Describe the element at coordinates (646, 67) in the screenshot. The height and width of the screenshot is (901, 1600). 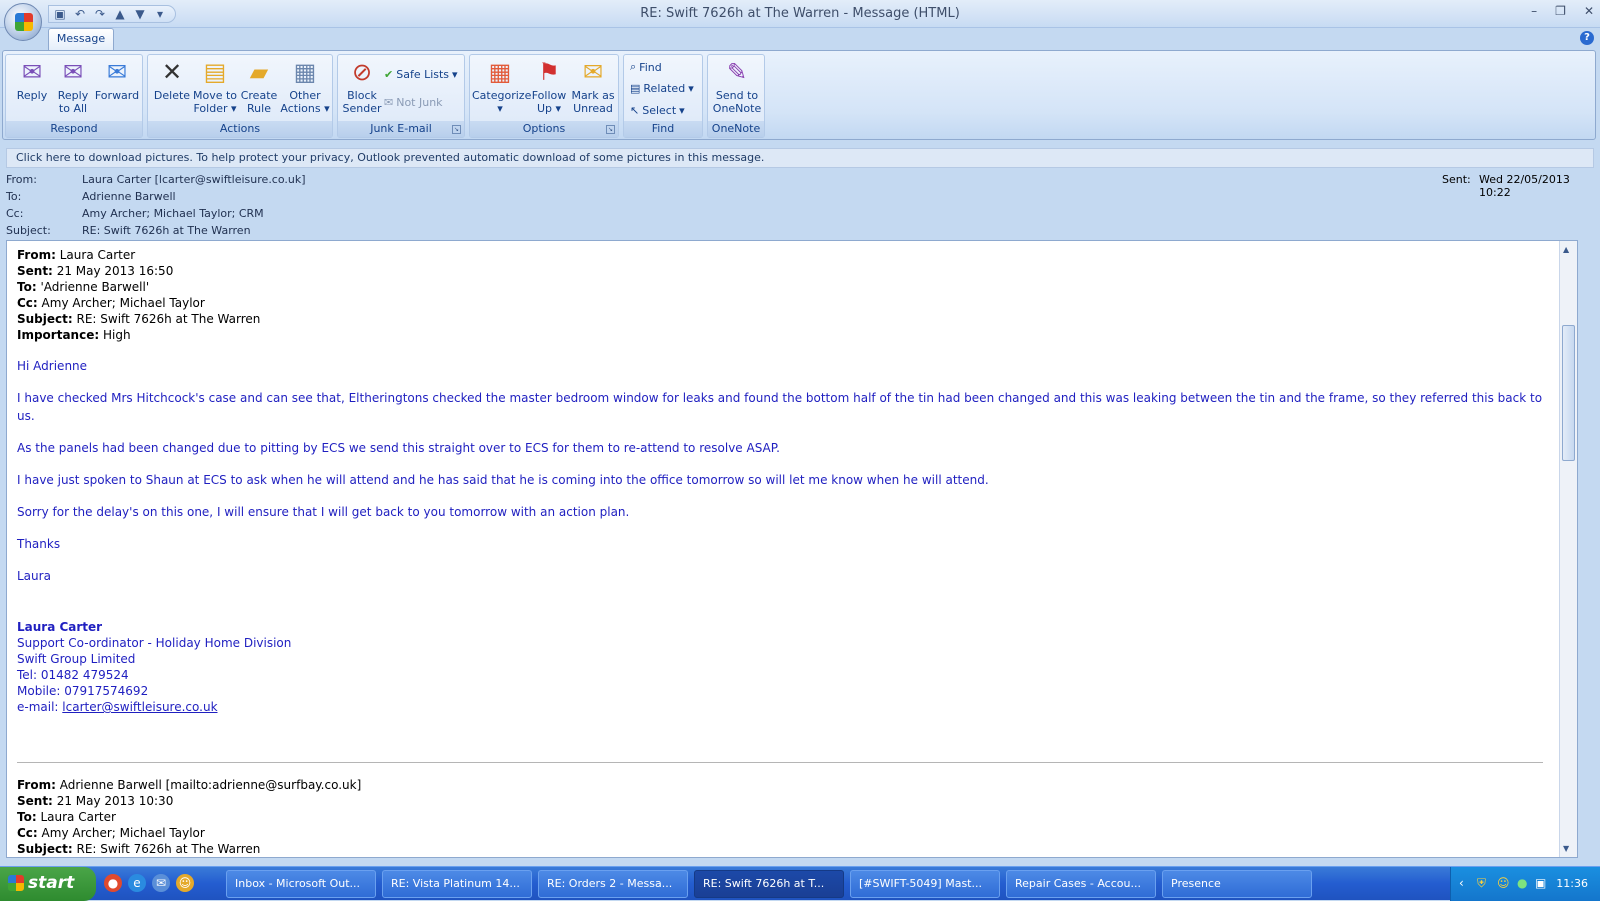
I see `find-button: ⌕ Find` at that location.